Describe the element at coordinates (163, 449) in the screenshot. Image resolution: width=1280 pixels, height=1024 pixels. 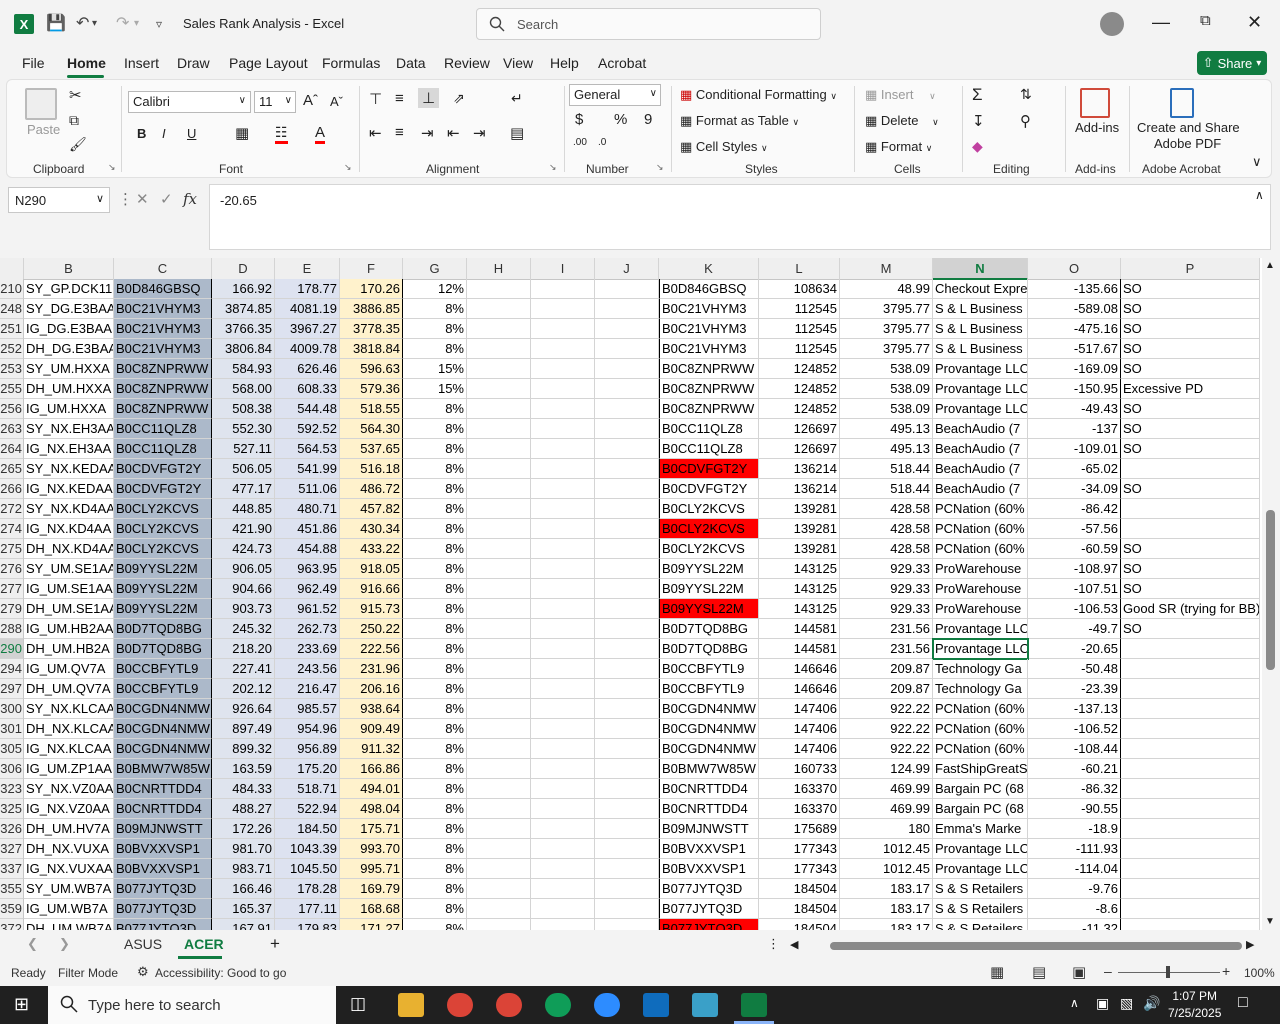
I see `cell-c-264: B0CC11QLZ8` at that location.